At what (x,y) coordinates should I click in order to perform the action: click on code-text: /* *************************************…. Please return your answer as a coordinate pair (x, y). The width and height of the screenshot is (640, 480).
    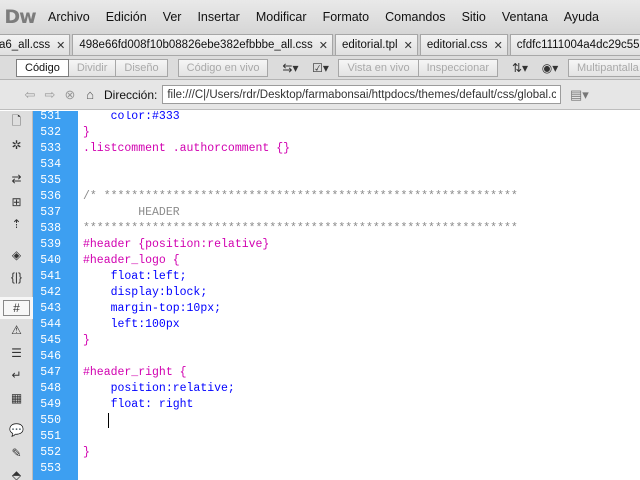
    Looking at the image, I should click on (300, 196).